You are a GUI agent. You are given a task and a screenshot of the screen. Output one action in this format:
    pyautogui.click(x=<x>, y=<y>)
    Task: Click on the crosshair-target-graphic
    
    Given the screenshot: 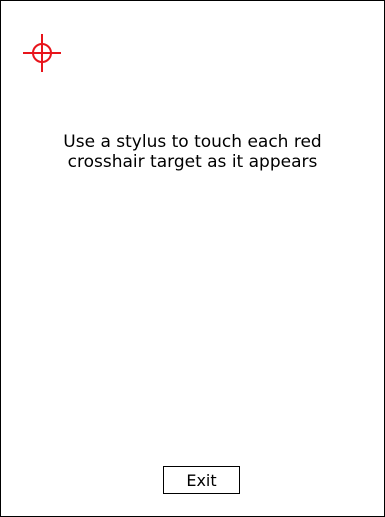 What is the action you would take?
    pyautogui.click(x=42, y=53)
    